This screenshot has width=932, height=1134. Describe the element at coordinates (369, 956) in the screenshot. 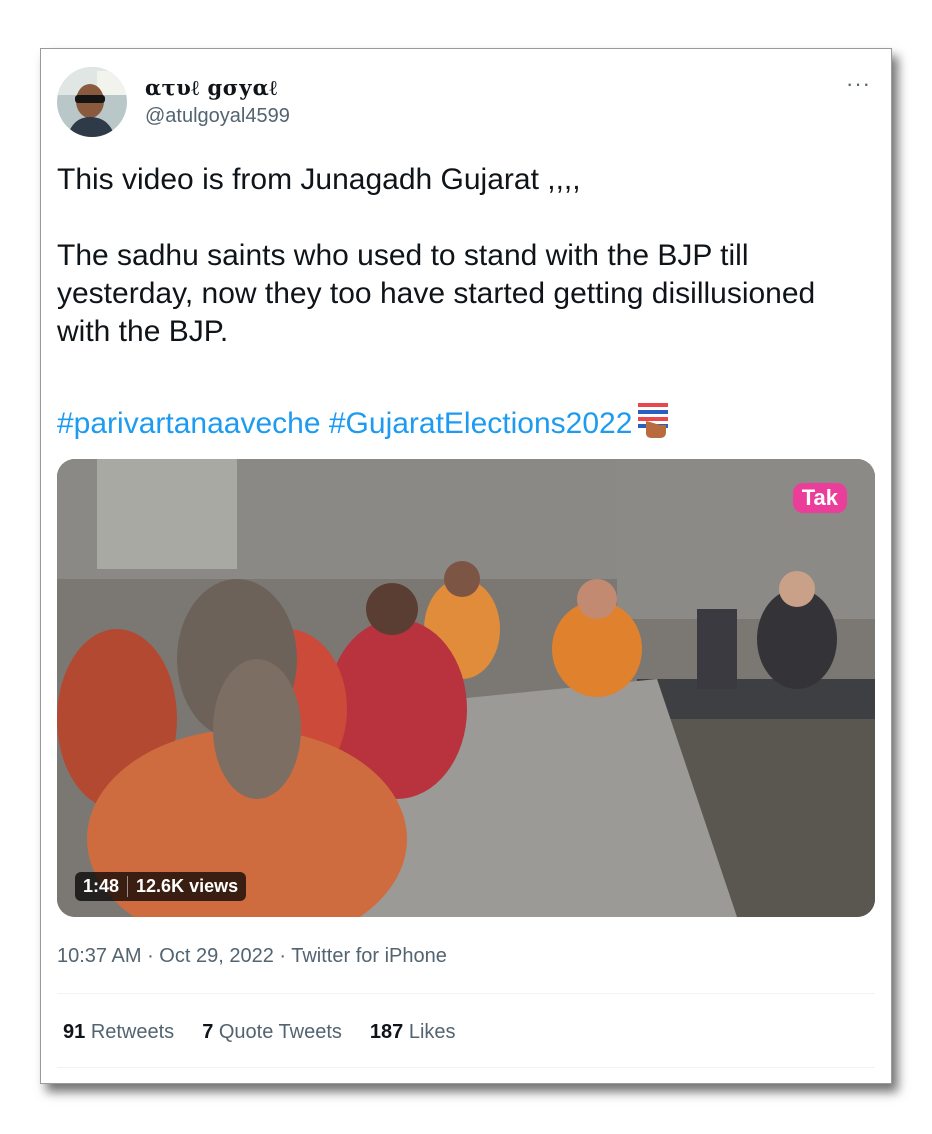

I see `tweet-source: Twitter for iPhone` at that location.